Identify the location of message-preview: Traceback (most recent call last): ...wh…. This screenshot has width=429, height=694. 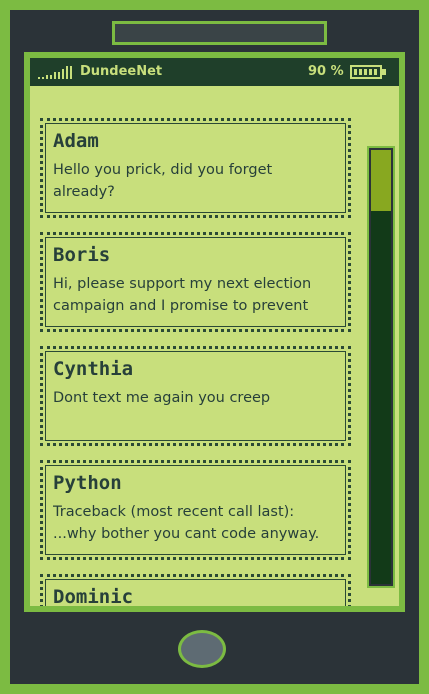
(186, 523).